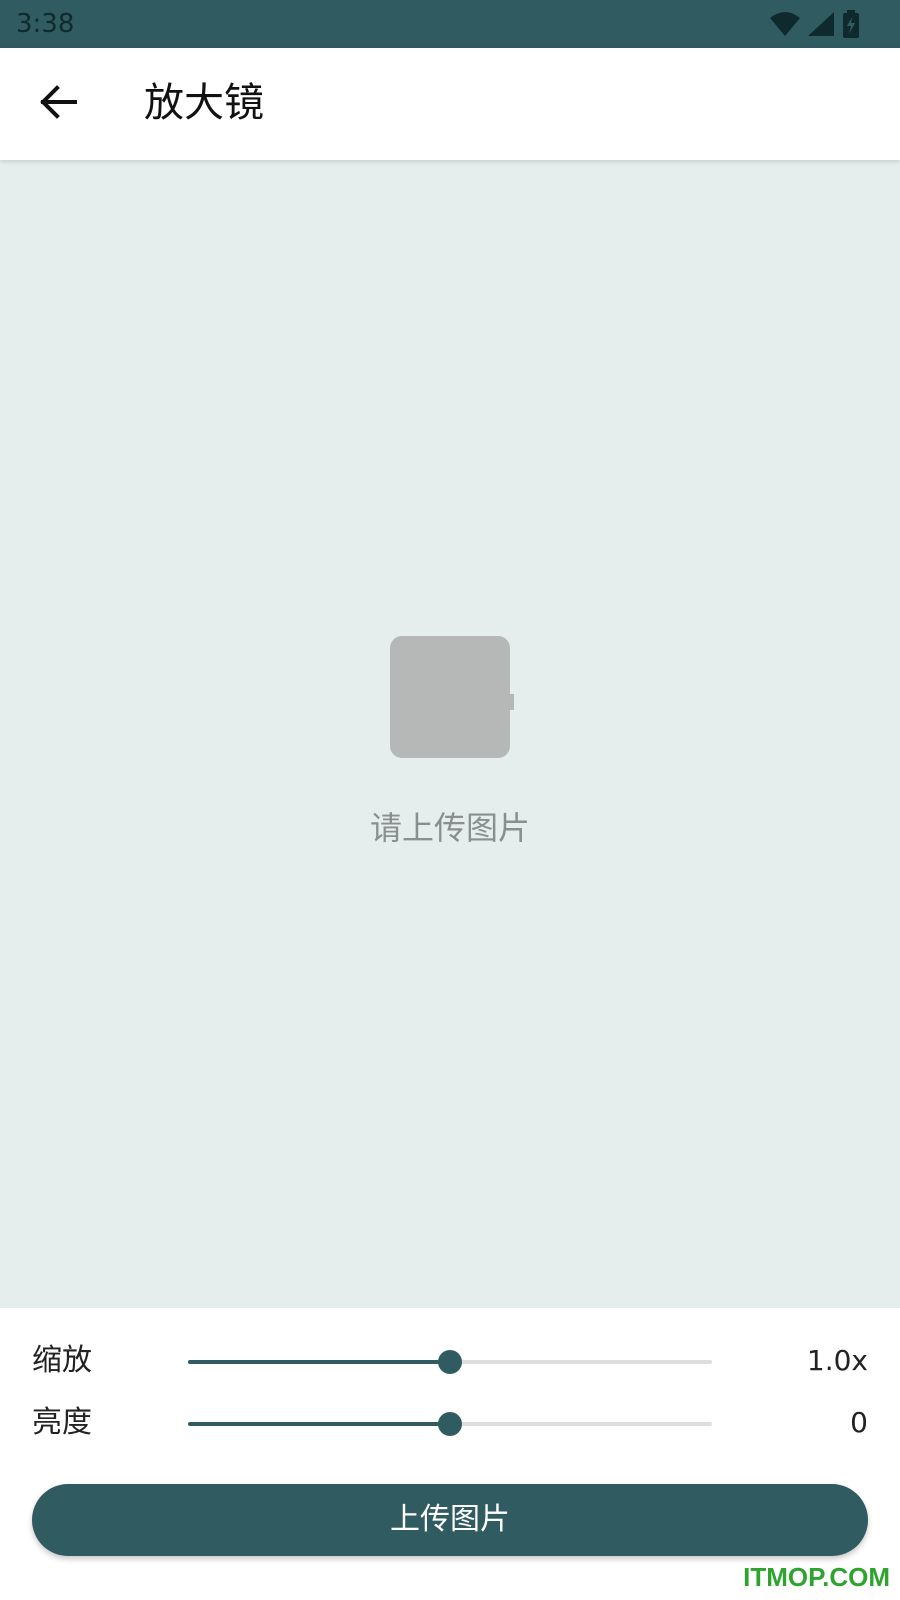 The width and height of the screenshot is (900, 1600). I want to click on zoom-label: 缩放, so click(62, 1360).